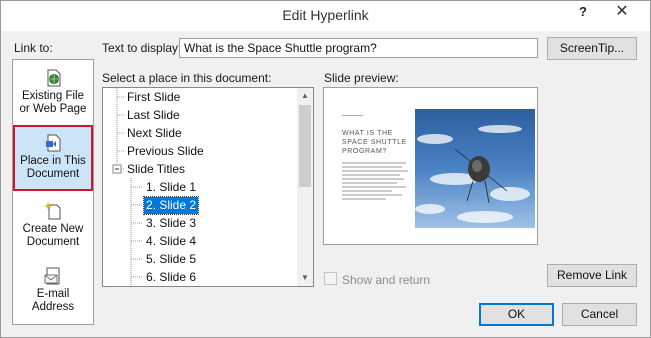 This screenshot has width=651, height=338. What do you see at coordinates (305, 96) in the screenshot?
I see `scroll-up-arrow-icon: ▲` at bounding box center [305, 96].